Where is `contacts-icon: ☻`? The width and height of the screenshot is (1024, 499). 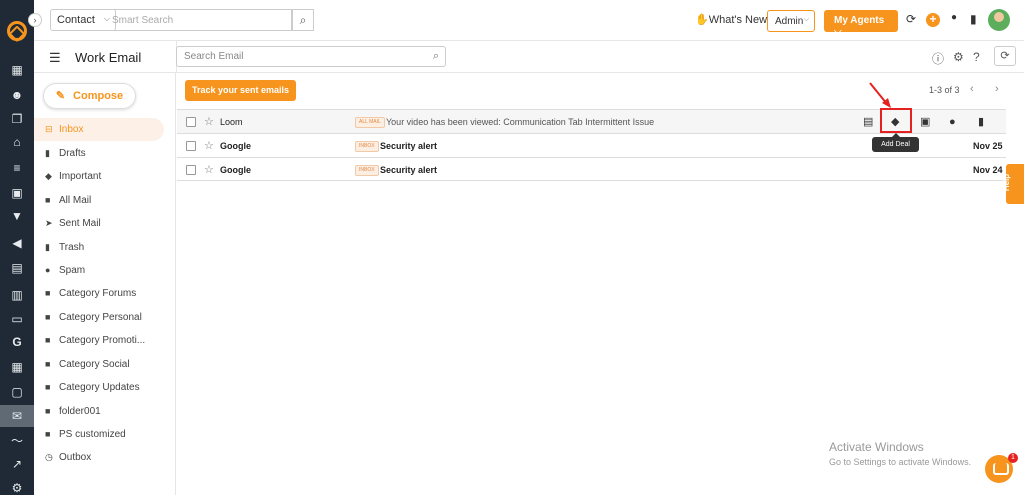 contacts-icon: ☻ is located at coordinates (17, 95).